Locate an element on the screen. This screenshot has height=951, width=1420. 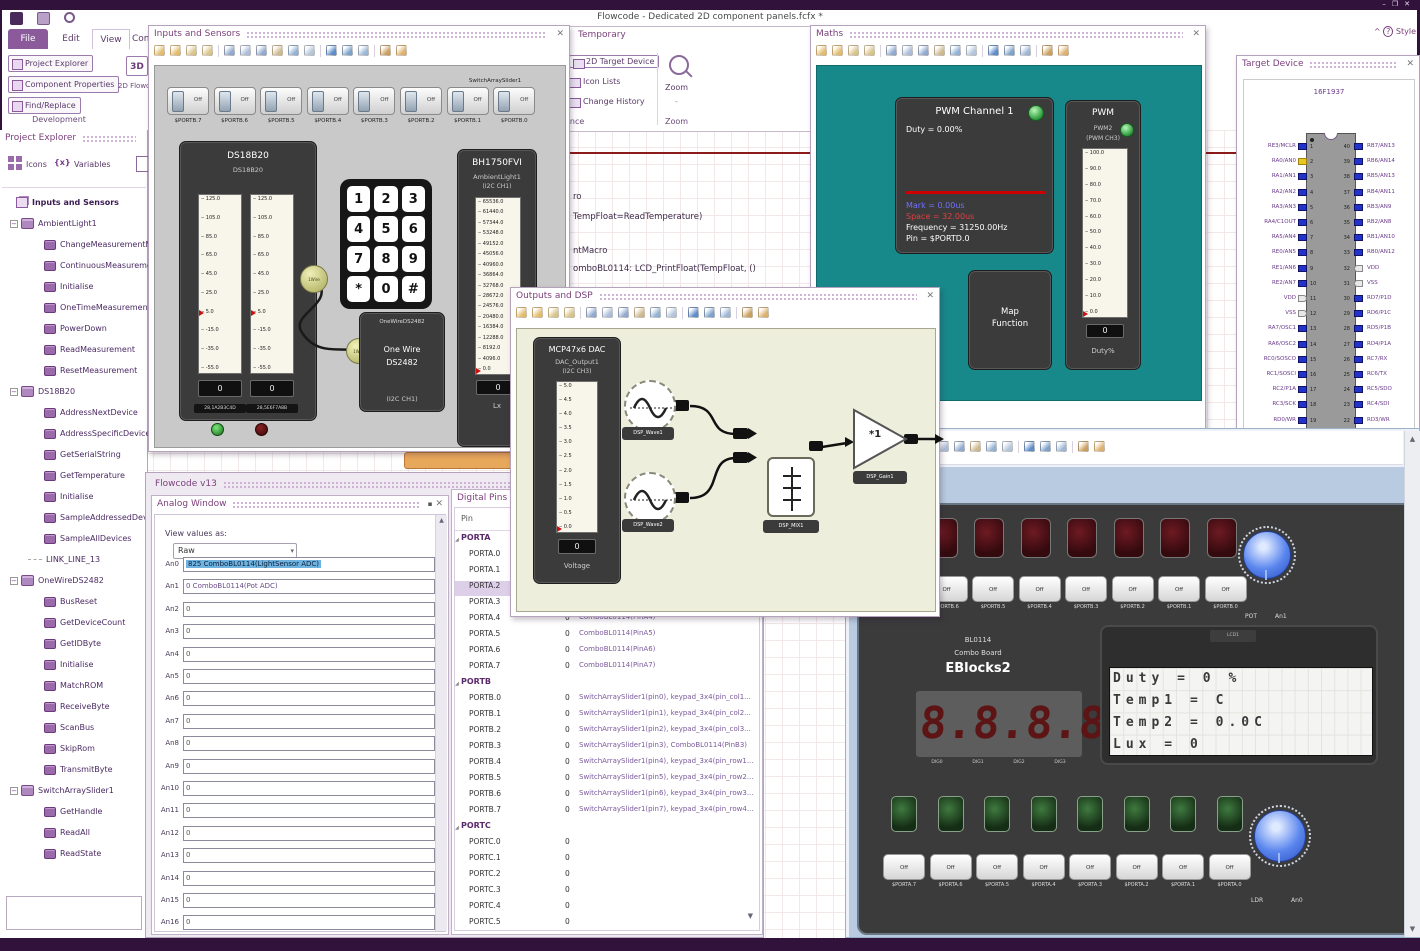
tree-item: SkipRom is located at coordinates (75, 748).